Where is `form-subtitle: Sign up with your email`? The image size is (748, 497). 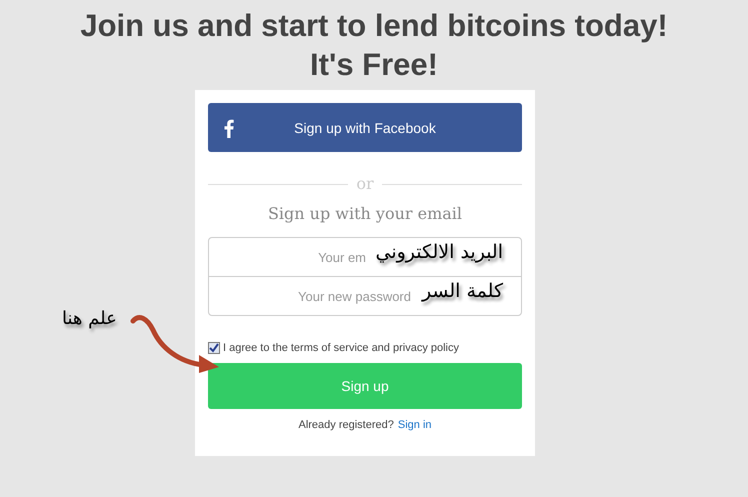
form-subtitle: Sign up with your email is located at coordinates (365, 213).